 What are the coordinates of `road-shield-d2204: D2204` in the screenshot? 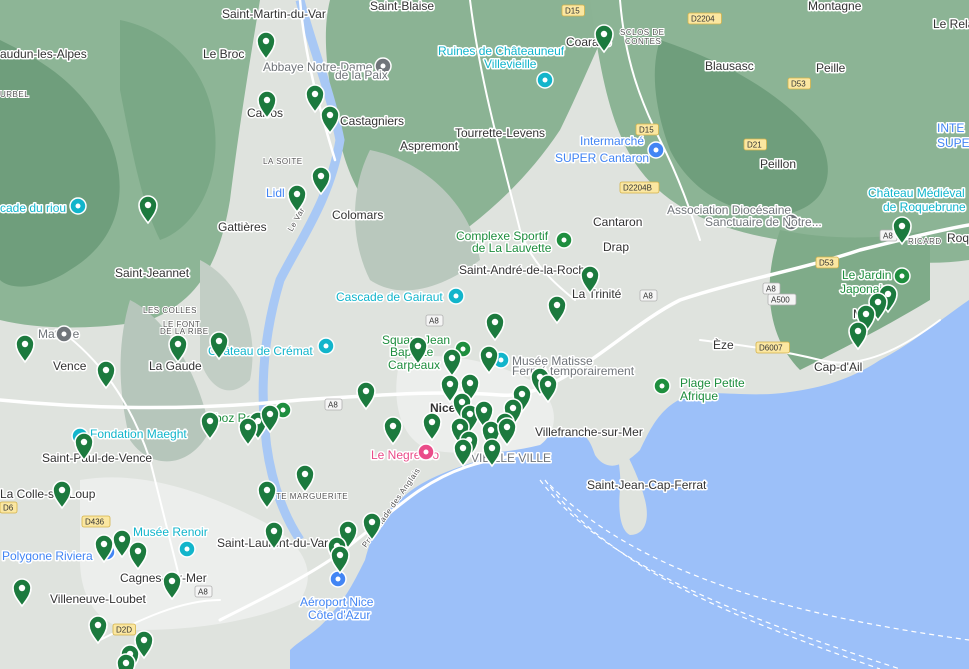 It's located at (704, 18).